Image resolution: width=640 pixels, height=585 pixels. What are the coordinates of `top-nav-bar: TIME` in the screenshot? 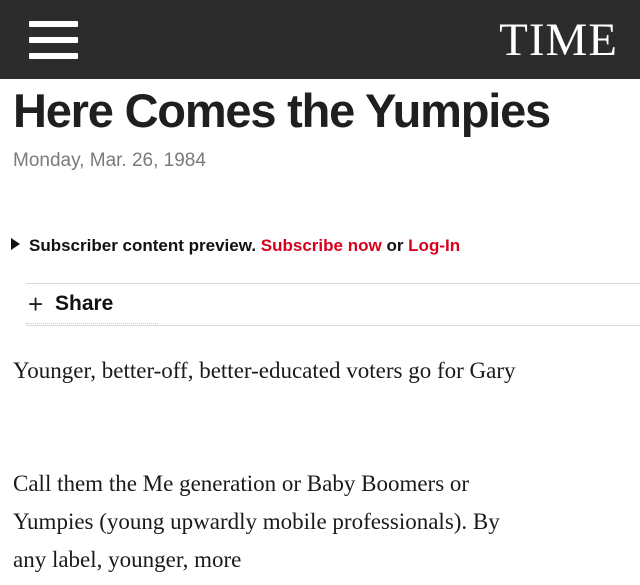 It's located at (320, 39).